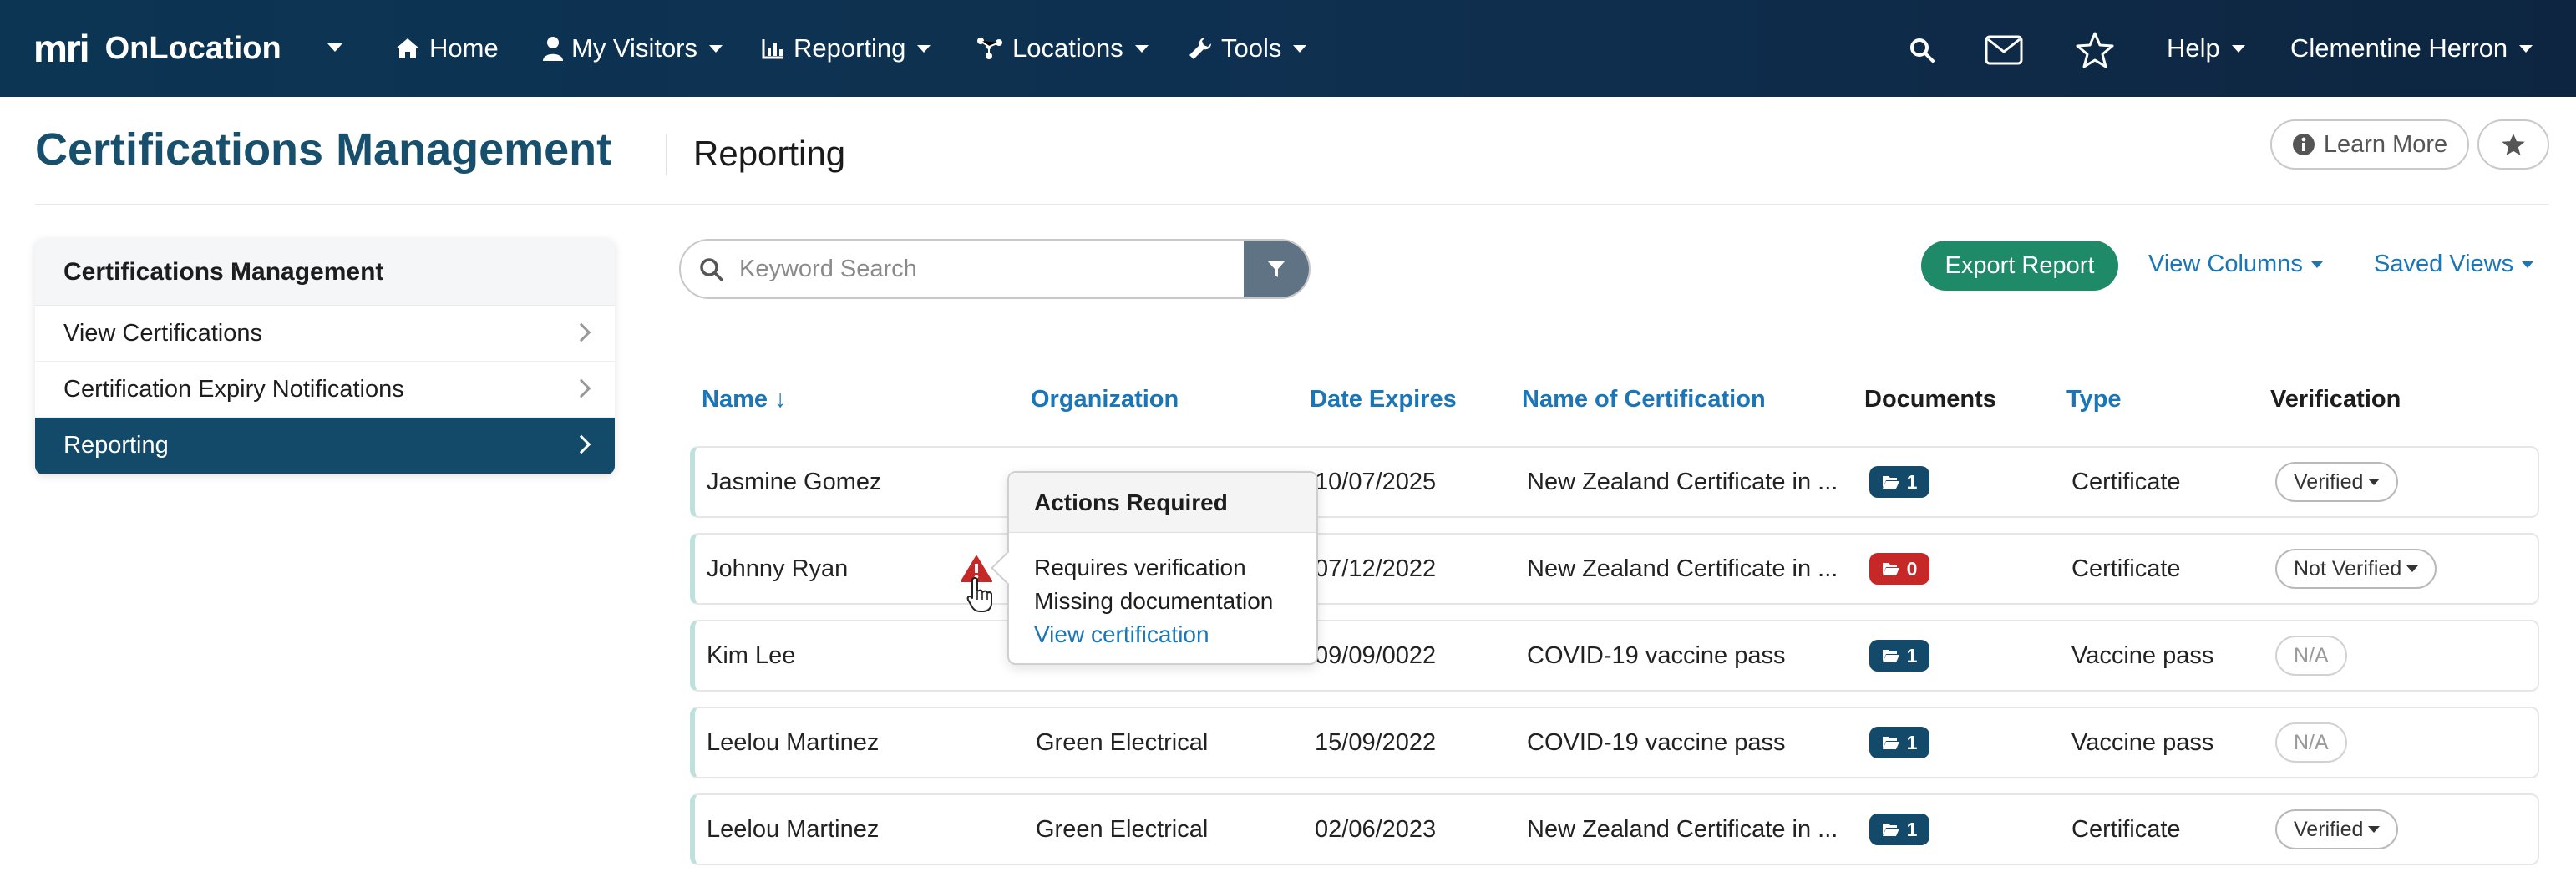  I want to click on favorite-page-button, so click(2513, 144).